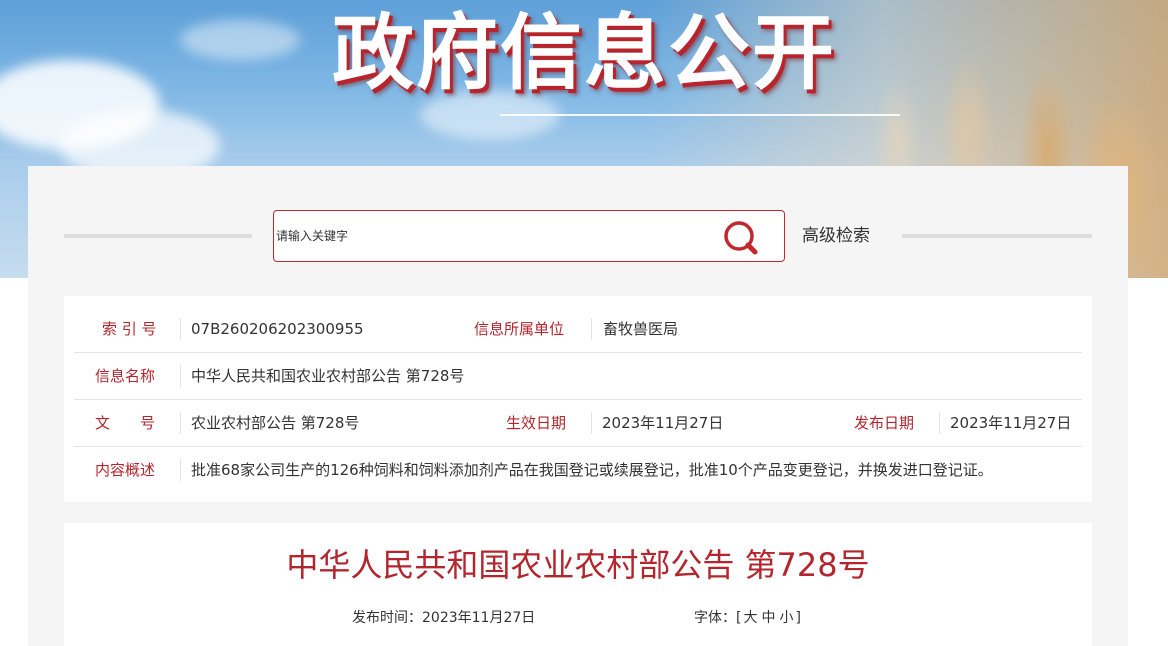 This screenshot has width=1168, height=646. I want to click on search-icon, so click(741, 238).